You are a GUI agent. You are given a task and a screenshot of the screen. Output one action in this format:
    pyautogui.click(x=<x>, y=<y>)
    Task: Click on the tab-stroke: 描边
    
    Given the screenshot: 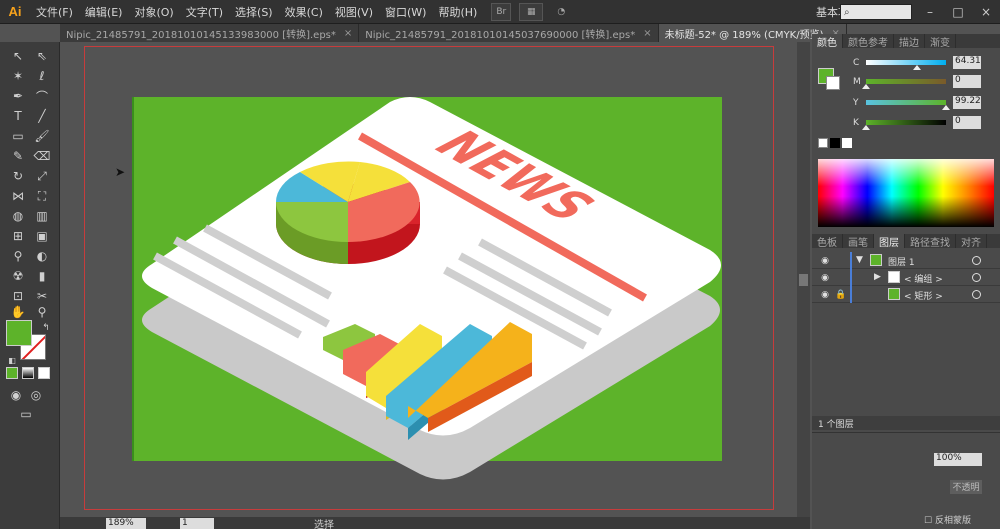 What is the action you would take?
    pyautogui.click(x=909, y=41)
    